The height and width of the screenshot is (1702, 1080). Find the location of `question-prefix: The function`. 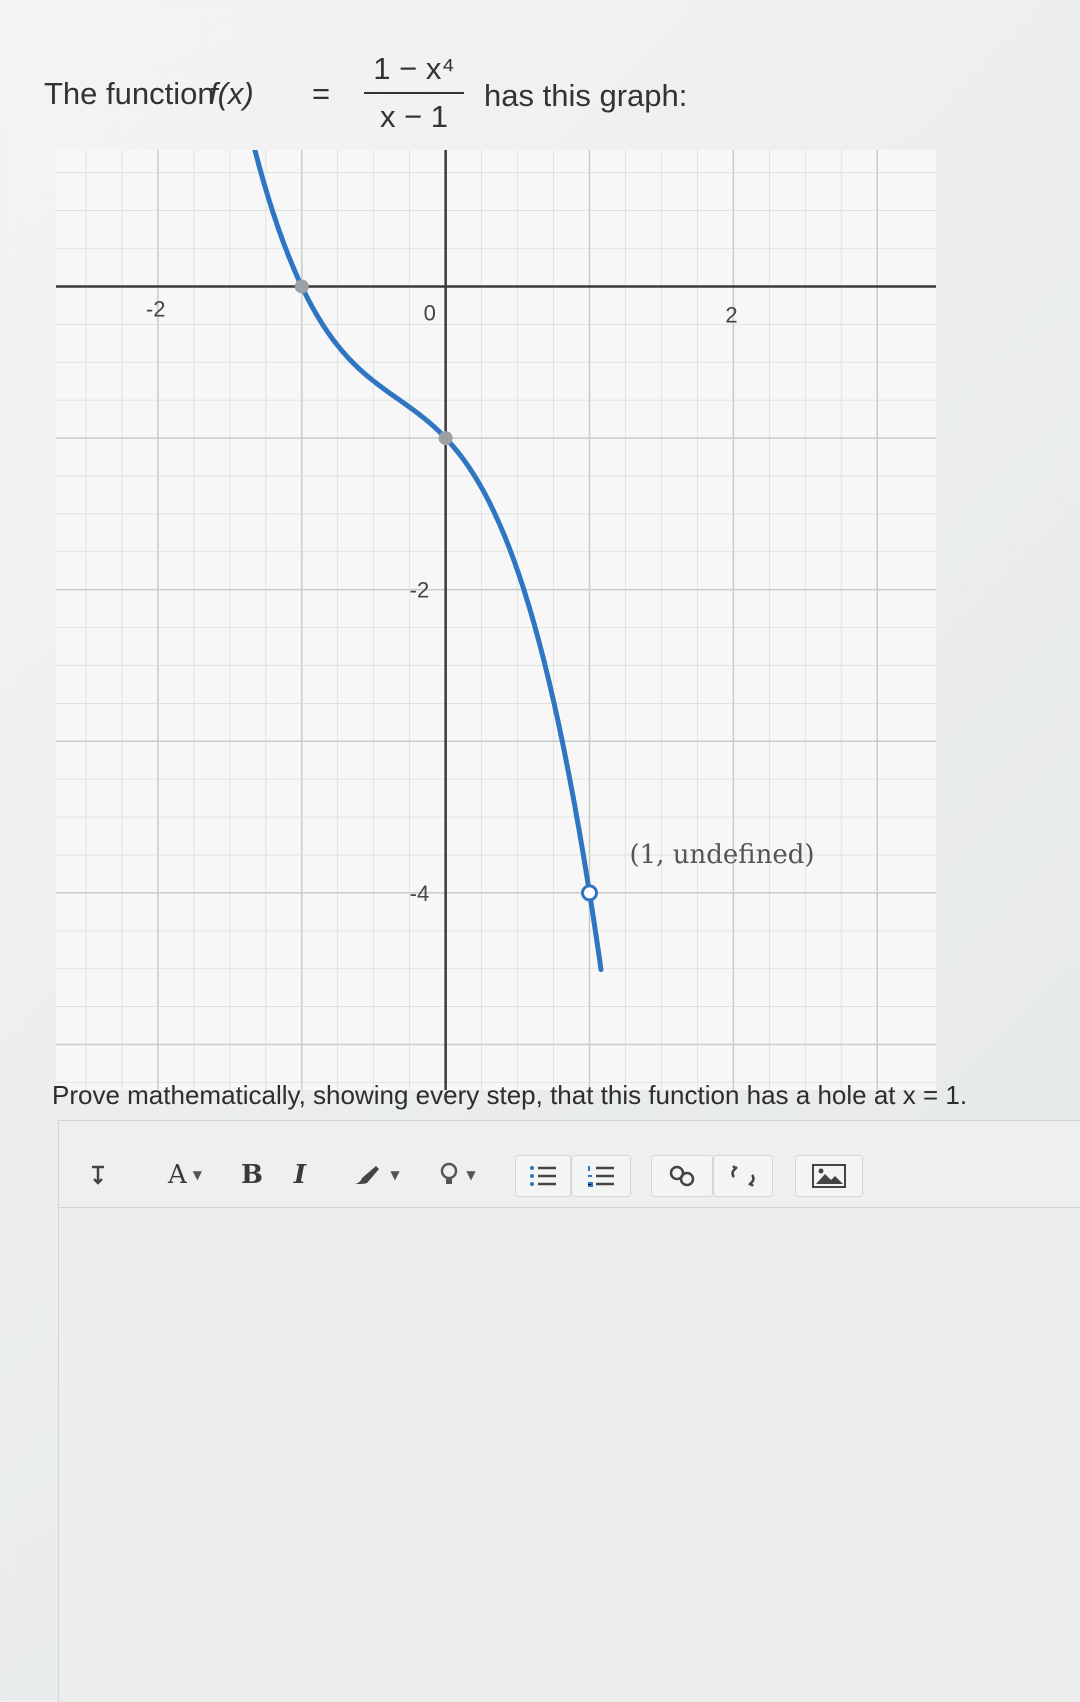

question-prefix: The function is located at coordinates (129, 93).